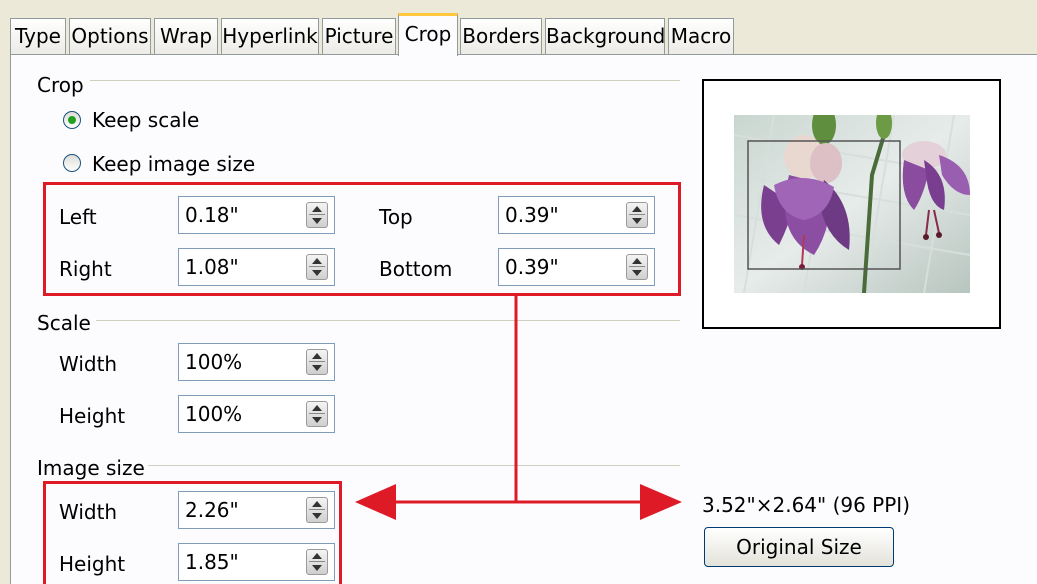  I want to click on keep-scale-label: Keep scale, so click(146, 120).